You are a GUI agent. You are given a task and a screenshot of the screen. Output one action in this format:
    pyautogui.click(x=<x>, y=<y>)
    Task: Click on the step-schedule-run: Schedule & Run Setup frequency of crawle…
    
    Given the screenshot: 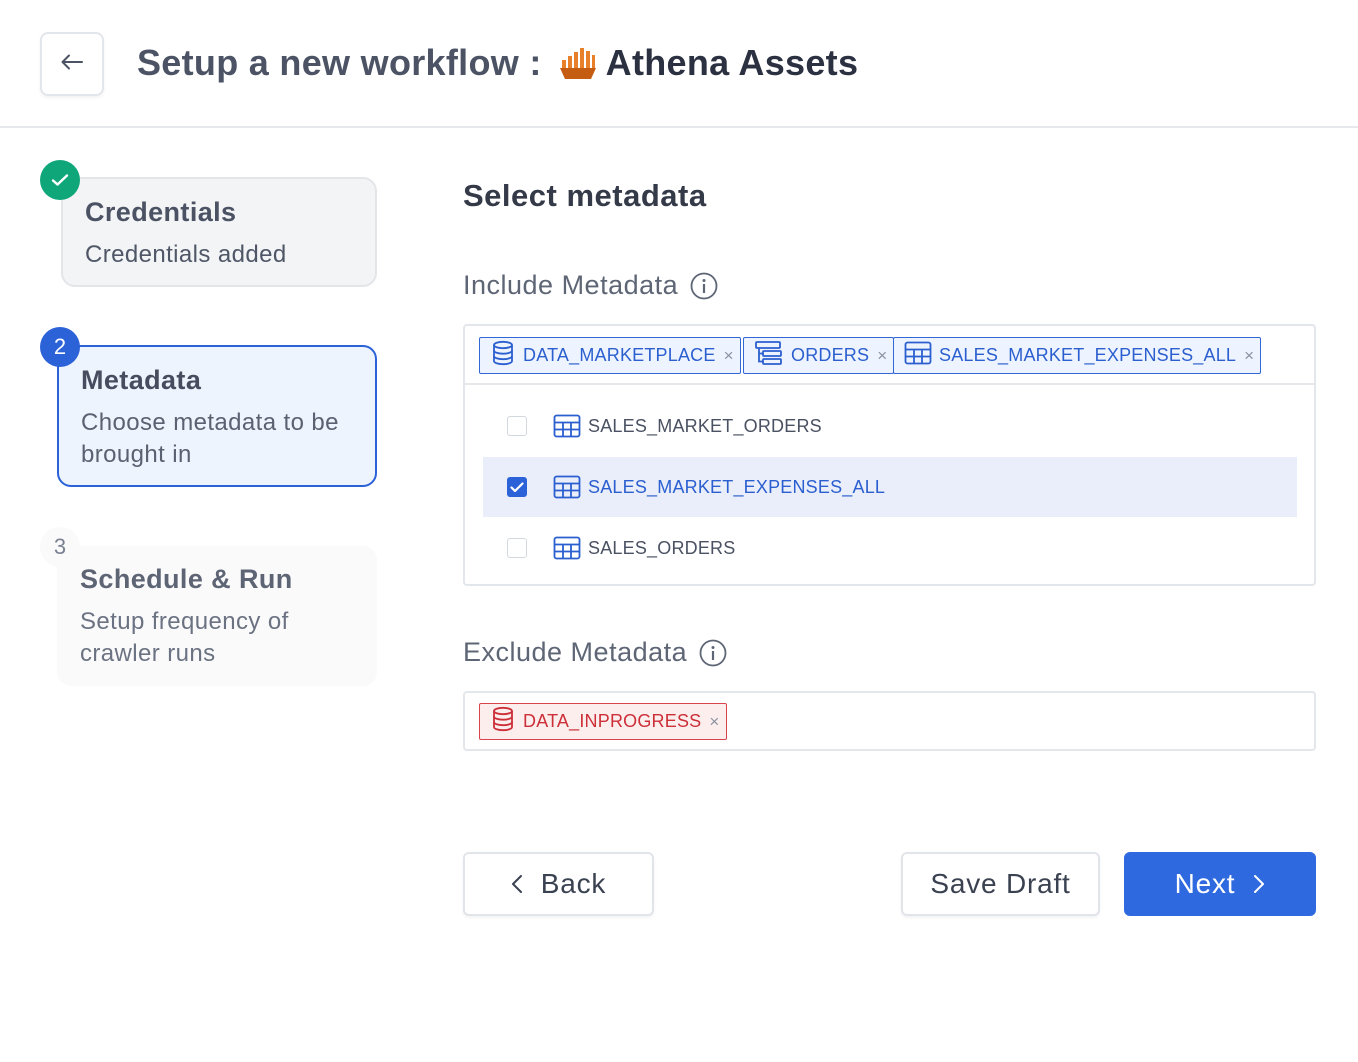 What is the action you would take?
    pyautogui.click(x=217, y=616)
    